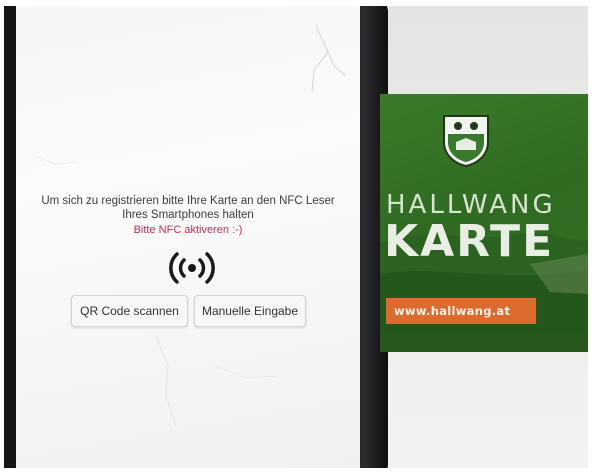  Describe the element at coordinates (250, 311) in the screenshot. I see `manual-entry-button: Manuelle Eingabe` at that location.